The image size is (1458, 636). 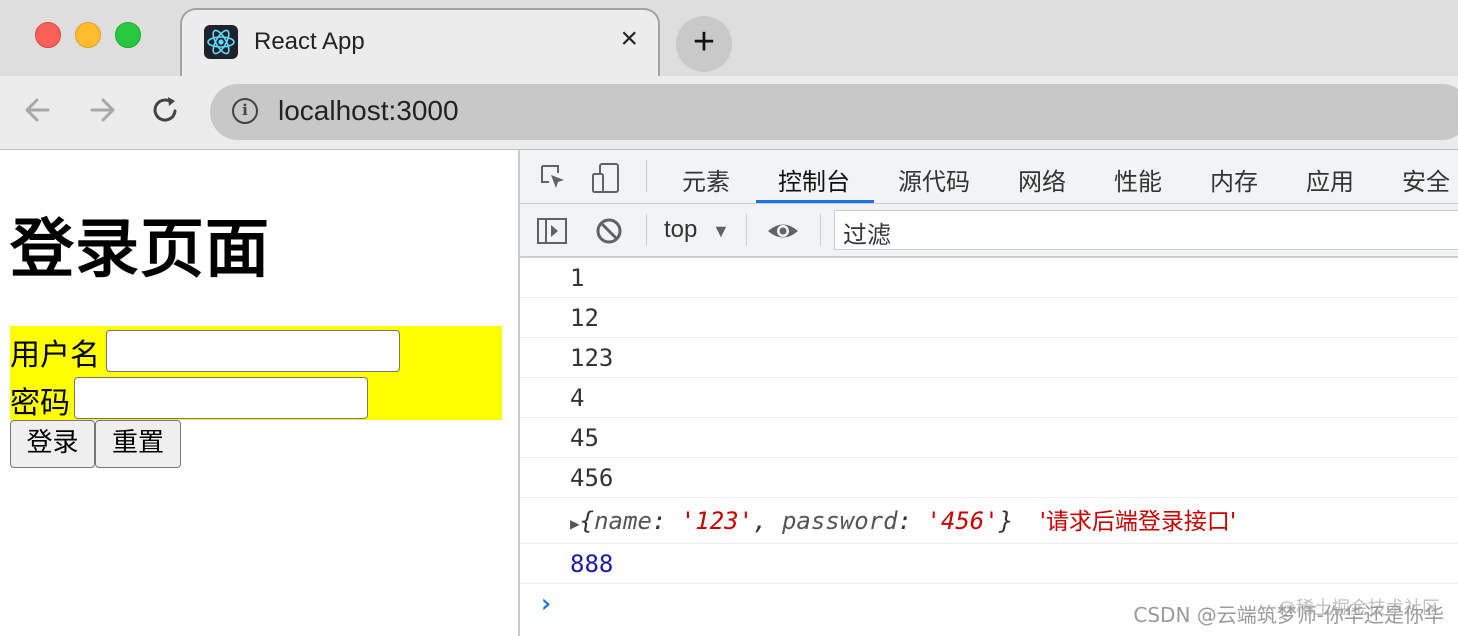 What do you see at coordinates (575, 523) in the screenshot?
I see `expand-triangle-icon: ▶` at bounding box center [575, 523].